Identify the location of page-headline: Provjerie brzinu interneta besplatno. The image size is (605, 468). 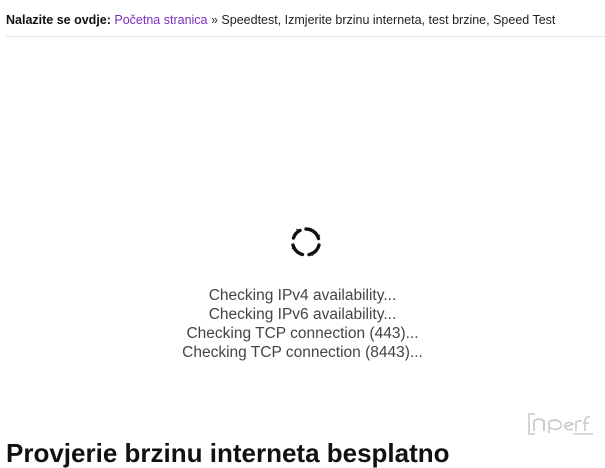
(228, 453).